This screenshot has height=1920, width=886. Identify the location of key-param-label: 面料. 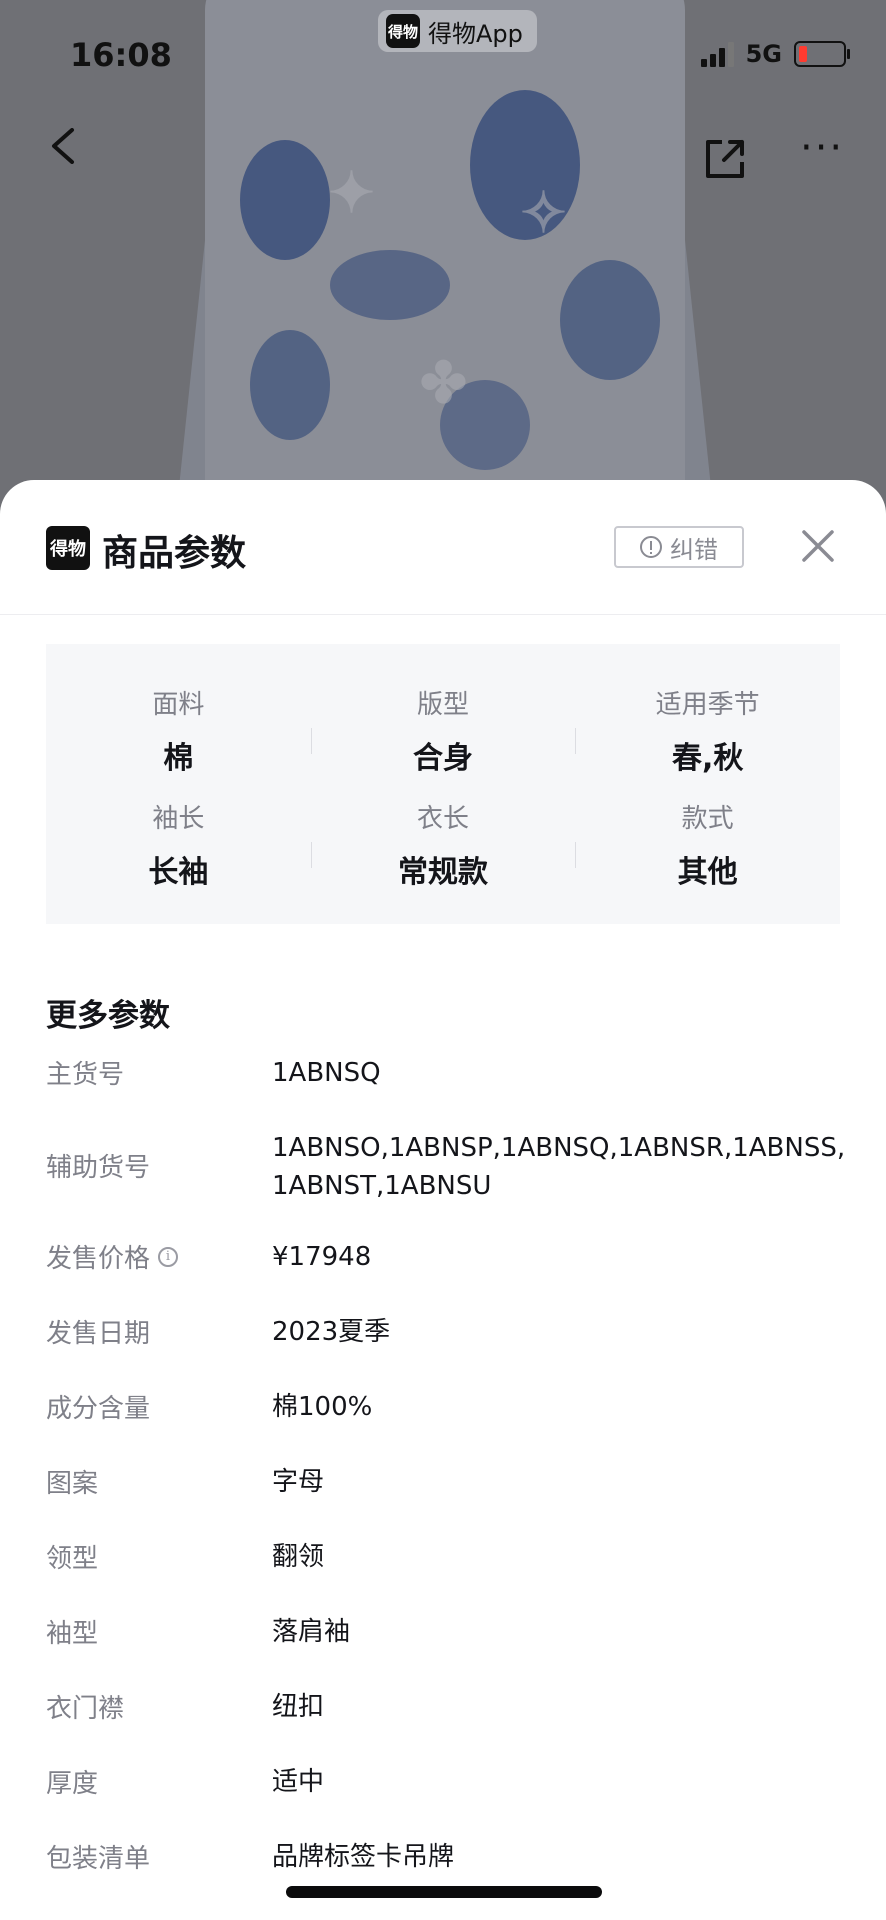
(178, 705).